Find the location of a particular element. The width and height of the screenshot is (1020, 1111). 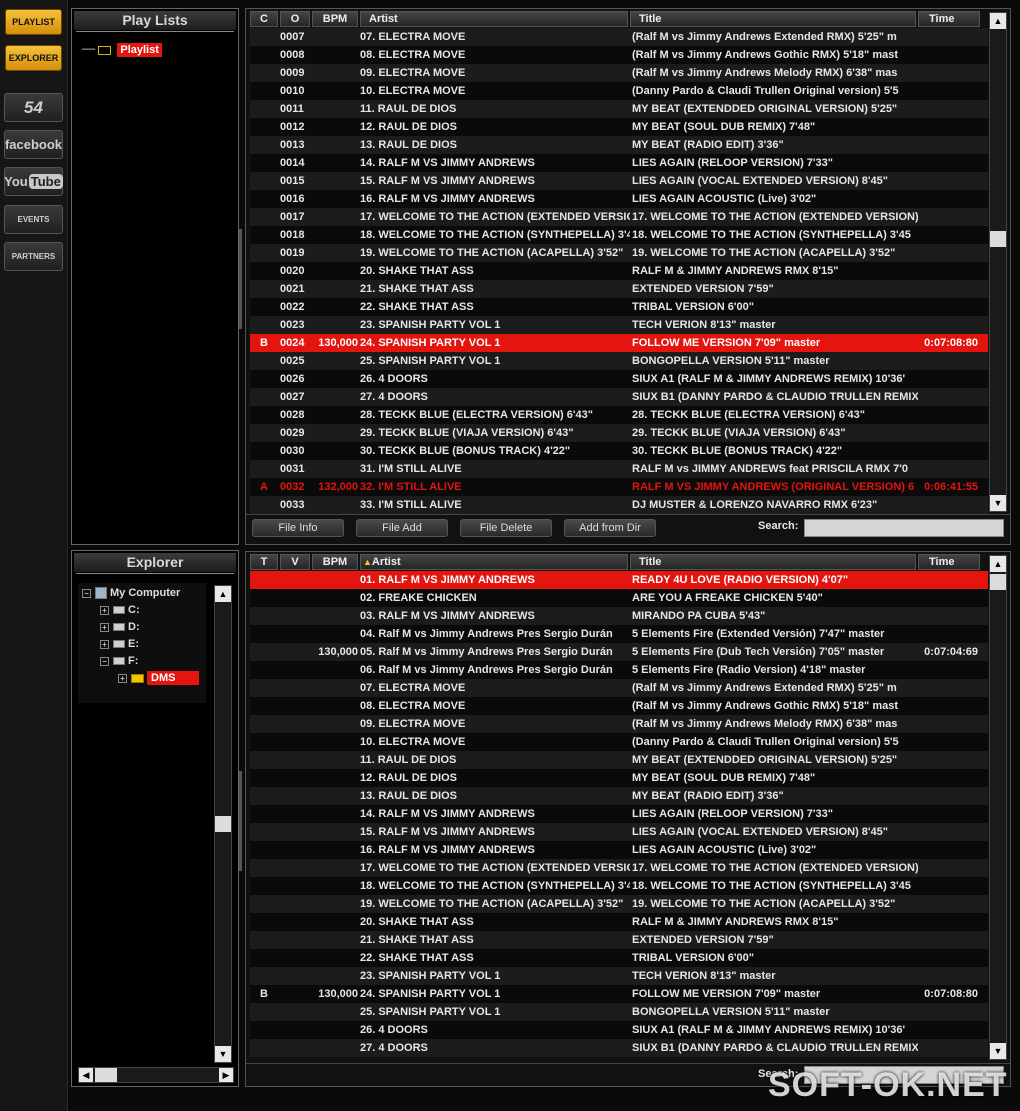

scroll-left-icon: ◀ is located at coordinates (86, 1075).